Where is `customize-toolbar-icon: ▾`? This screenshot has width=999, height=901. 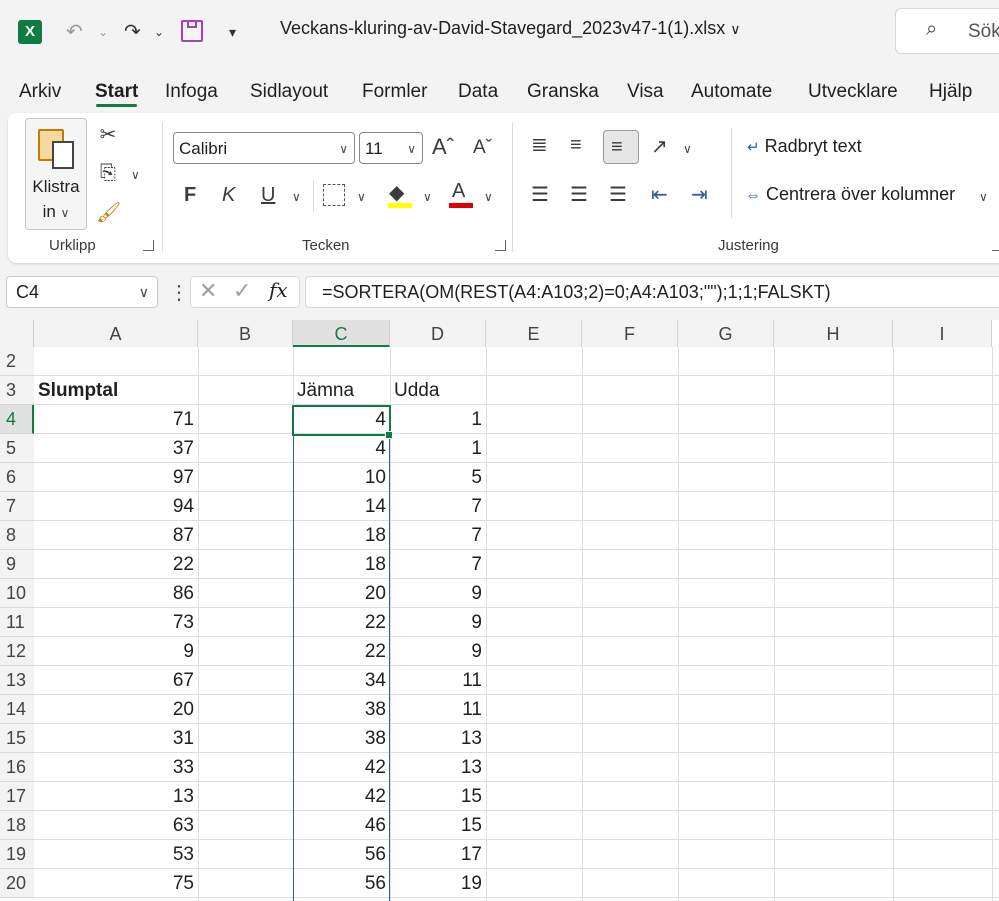
customize-toolbar-icon: ▾ is located at coordinates (232, 32).